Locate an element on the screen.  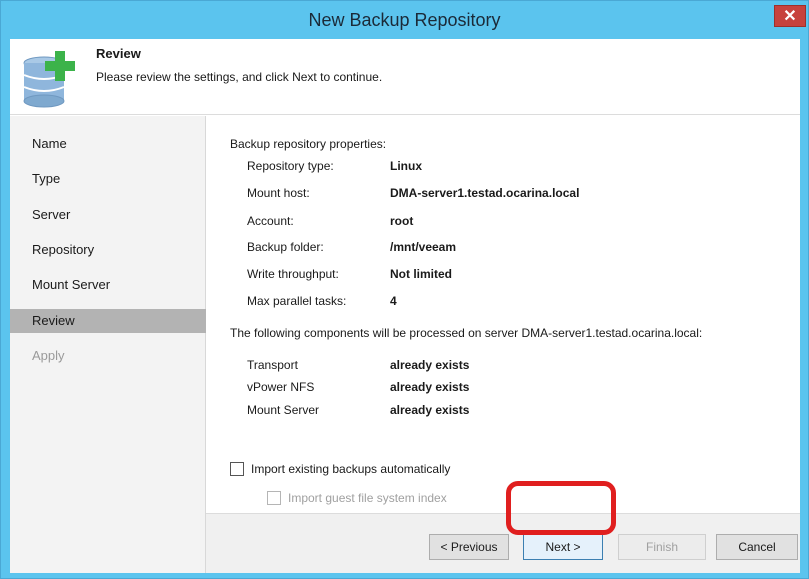
property-label: Backup folder: is located at coordinates (285, 247).